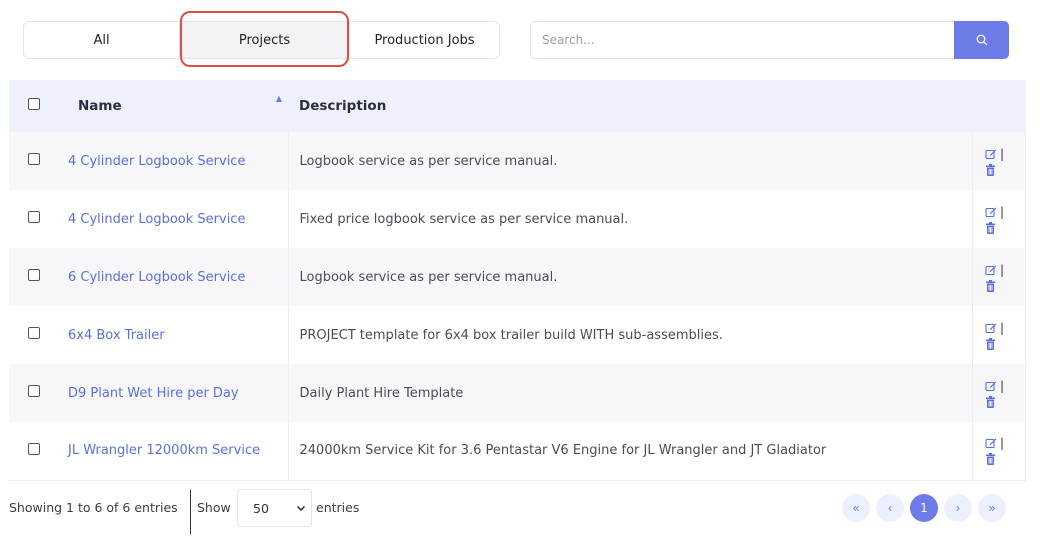 The height and width of the screenshot is (544, 1042). I want to click on next-page-button: ›, so click(958, 508).